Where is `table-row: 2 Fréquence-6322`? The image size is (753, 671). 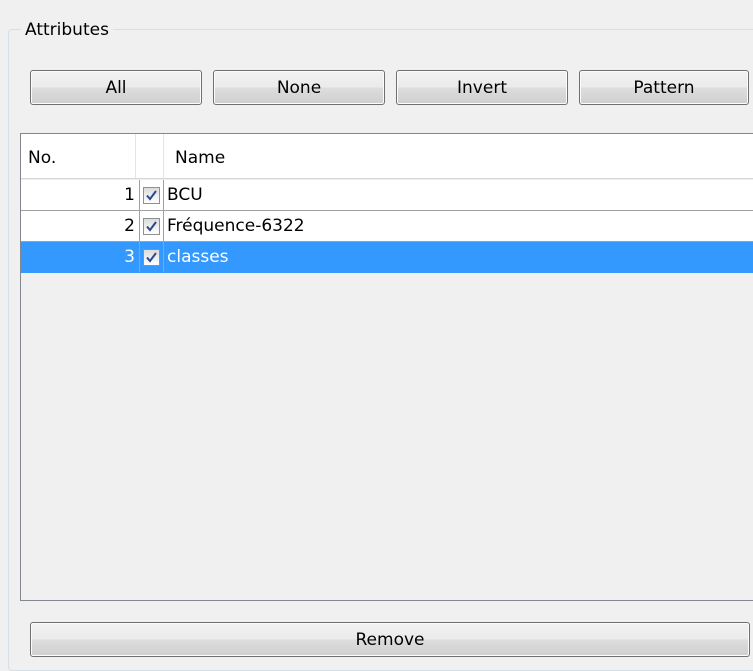
table-row: 2 Fréquence-6322 is located at coordinates (387, 226).